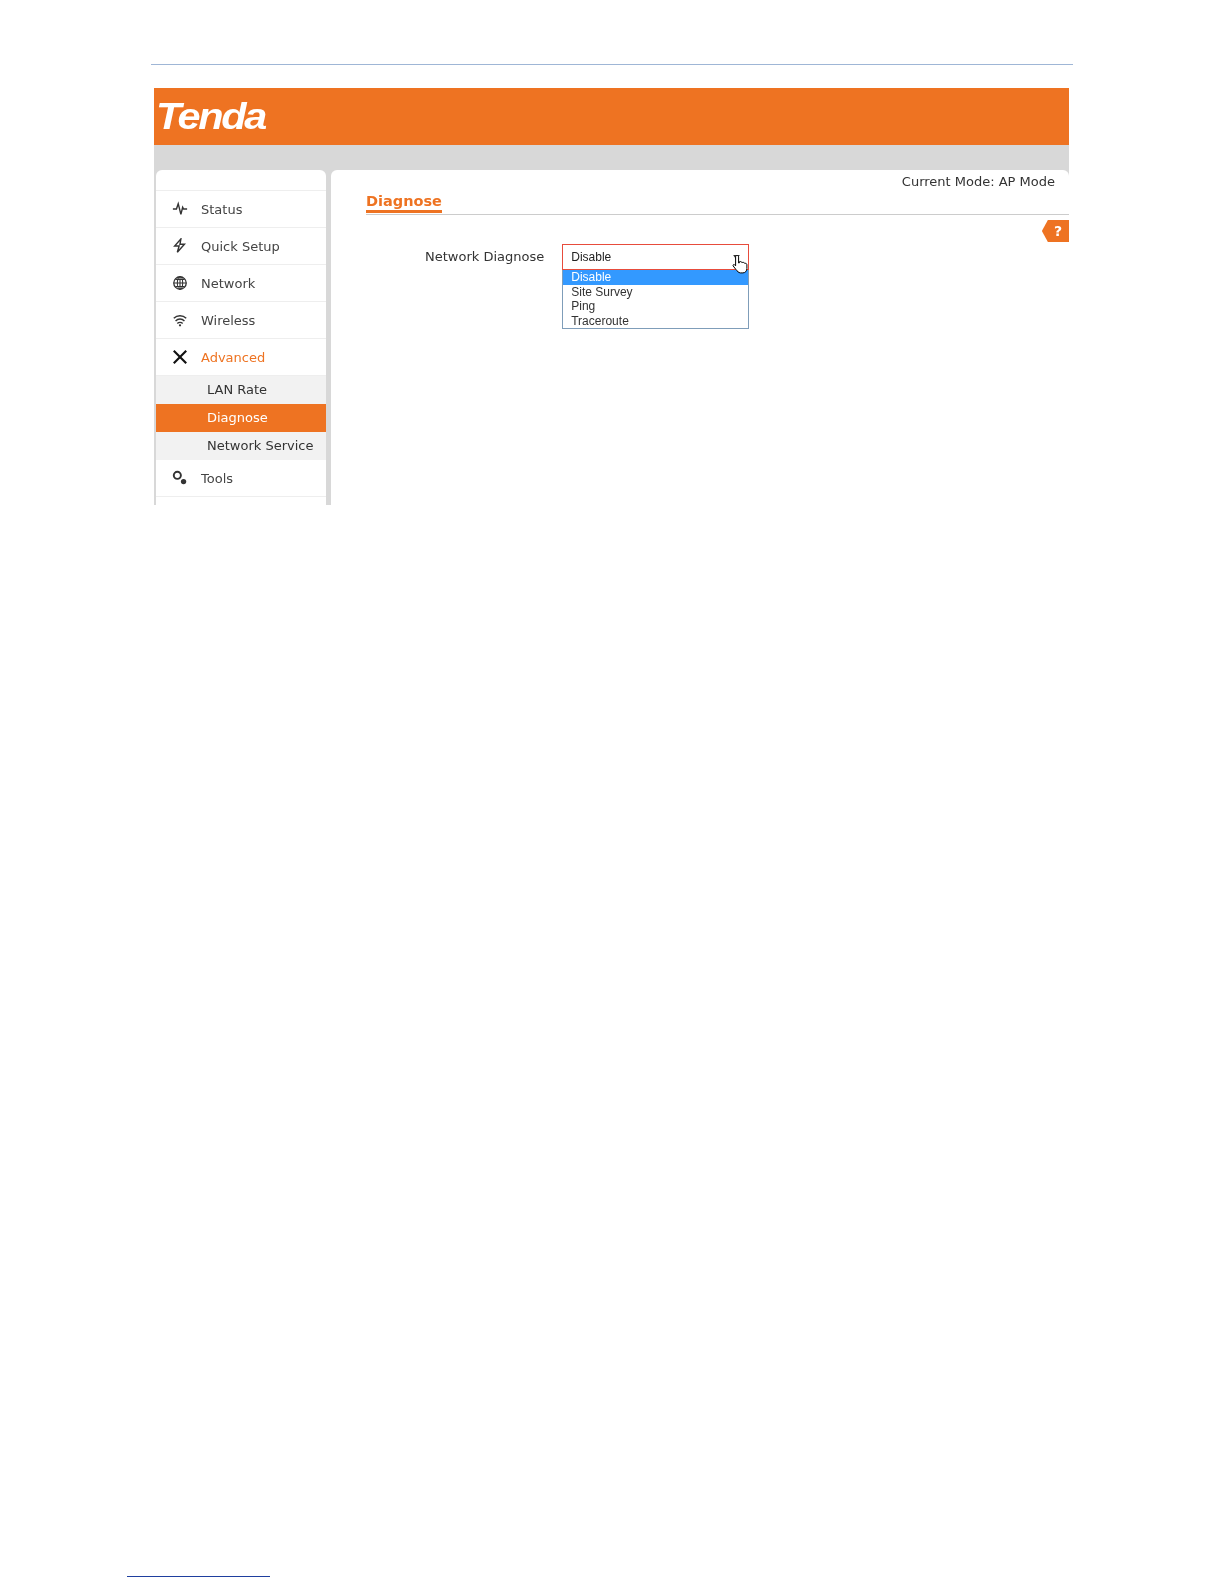  What do you see at coordinates (180, 246) in the screenshot?
I see `lightning-icon` at bounding box center [180, 246].